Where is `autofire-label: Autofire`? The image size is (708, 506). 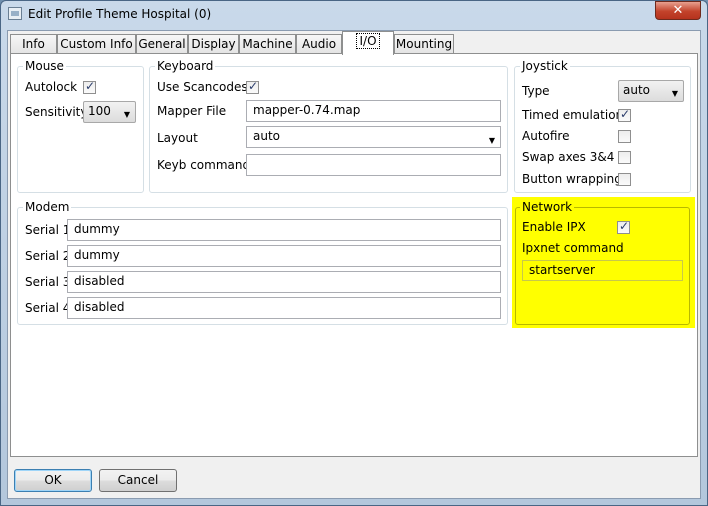
autofire-label: Autofire is located at coordinates (546, 136).